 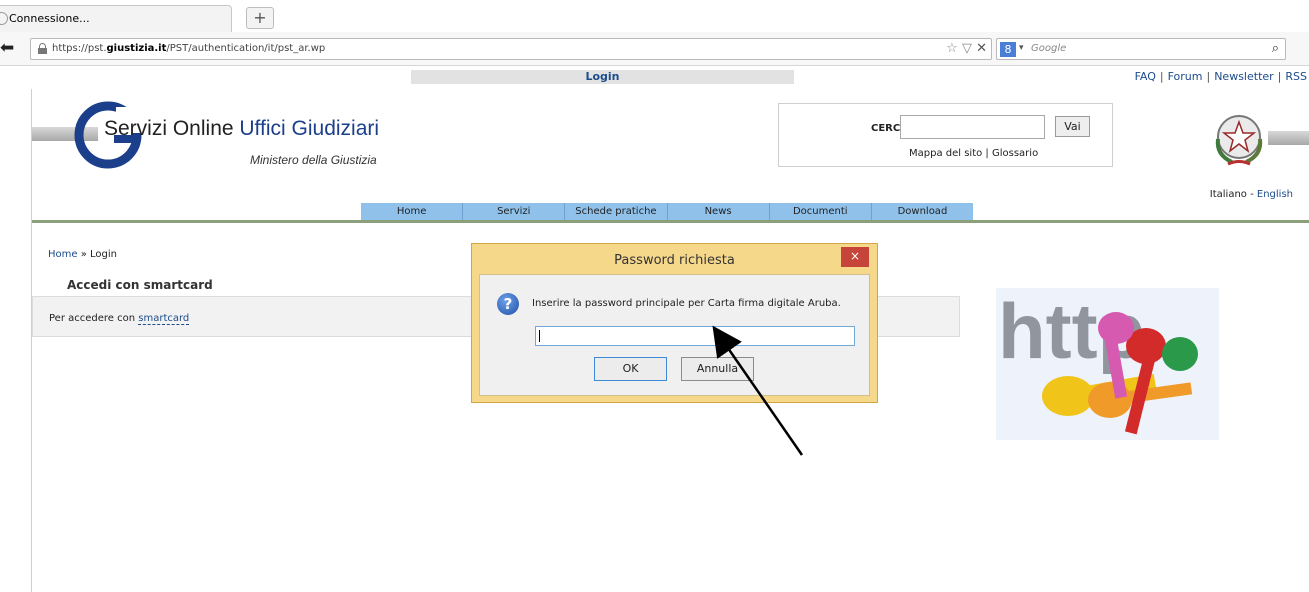 I want to click on dialog-title: Password richiesta, so click(x=674, y=260).